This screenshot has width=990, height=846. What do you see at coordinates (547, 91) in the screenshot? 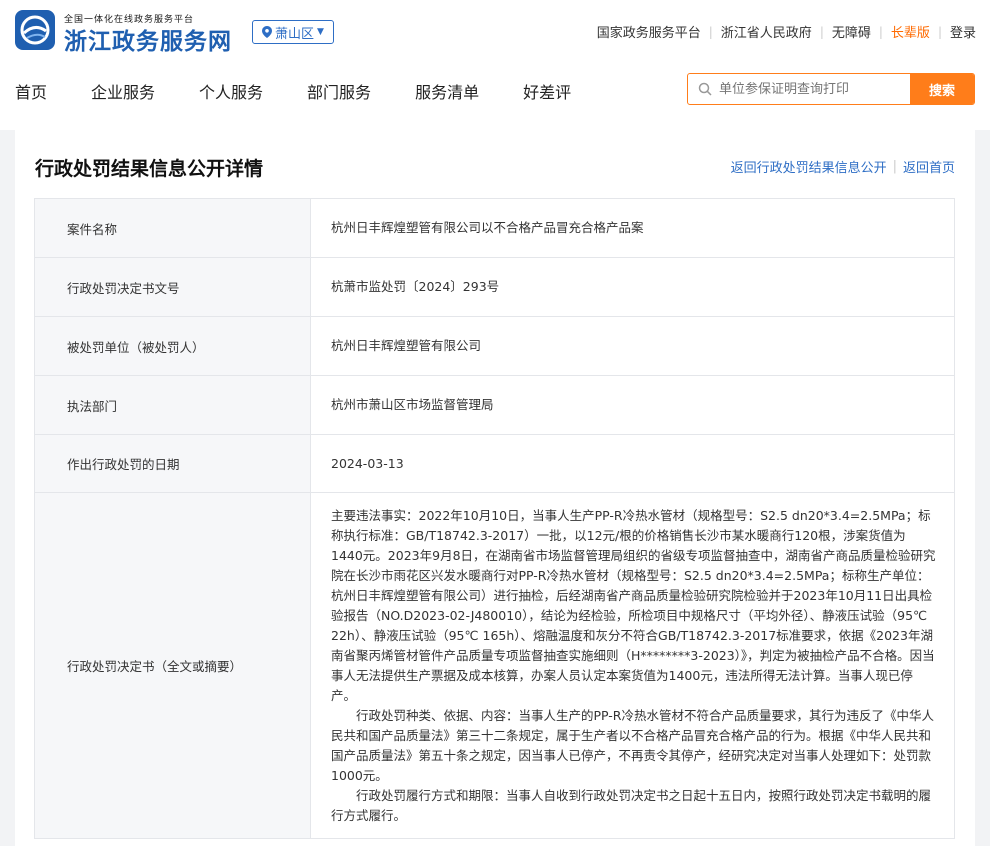
I see `nav-rating: 好差评` at bounding box center [547, 91].